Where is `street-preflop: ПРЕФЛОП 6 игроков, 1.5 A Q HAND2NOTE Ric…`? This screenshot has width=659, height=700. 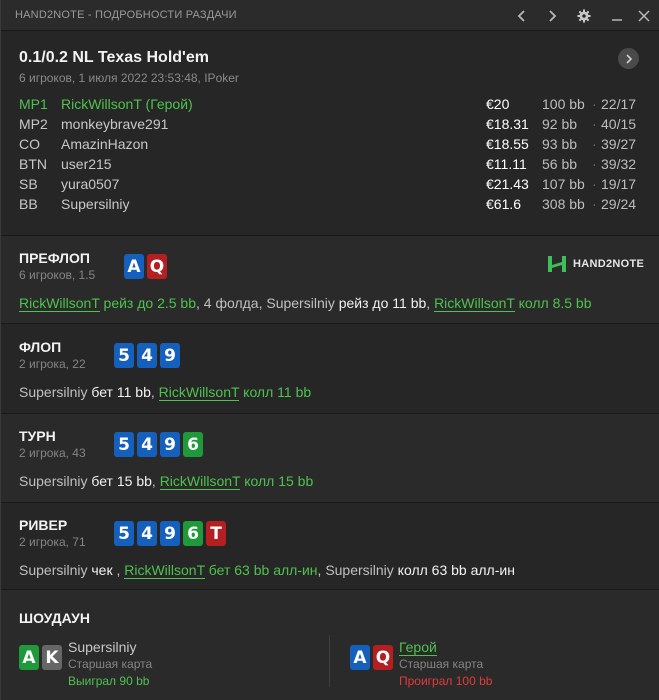 street-preflop: ПРЕФЛОП 6 игроков, 1.5 A Q HAND2NOTE Ric… is located at coordinates (330, 280).